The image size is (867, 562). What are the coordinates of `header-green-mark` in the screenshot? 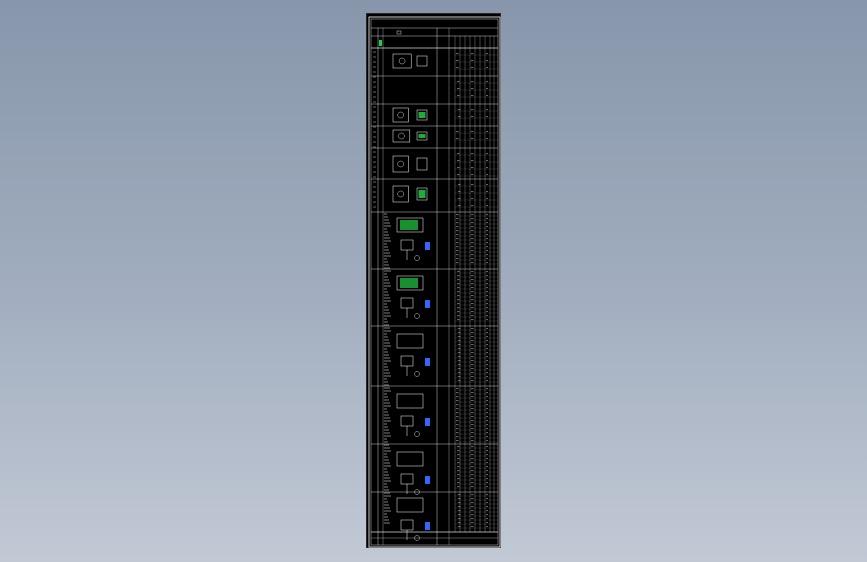 It's located at (380, 43).